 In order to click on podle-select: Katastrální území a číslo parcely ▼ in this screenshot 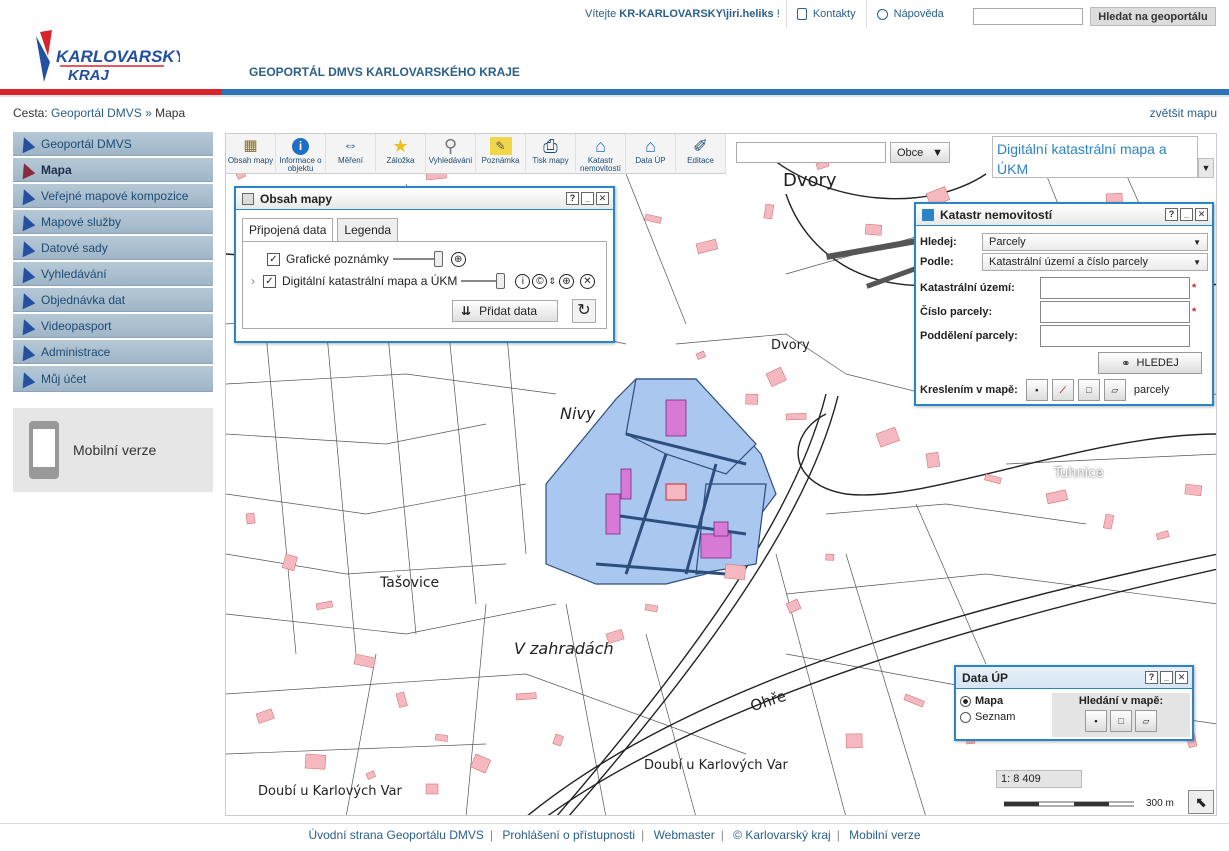, I will do `click(1095, 262)`.